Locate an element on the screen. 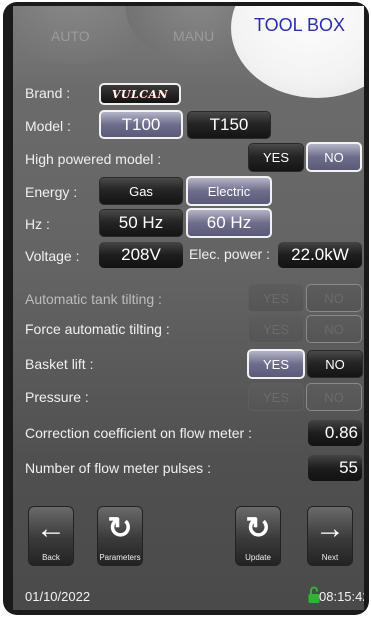 The image size is (371, 617). refresh-icon: ↻ is located at coordinates (120, 528).